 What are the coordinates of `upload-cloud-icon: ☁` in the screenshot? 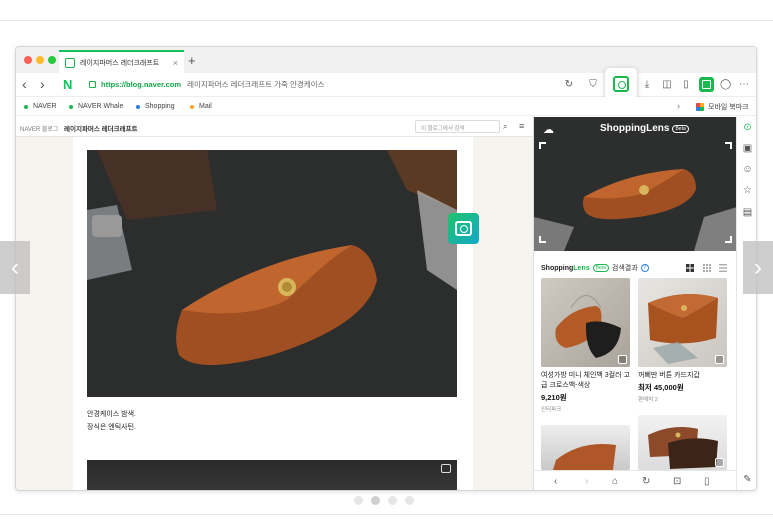 It's located at (548, 129).